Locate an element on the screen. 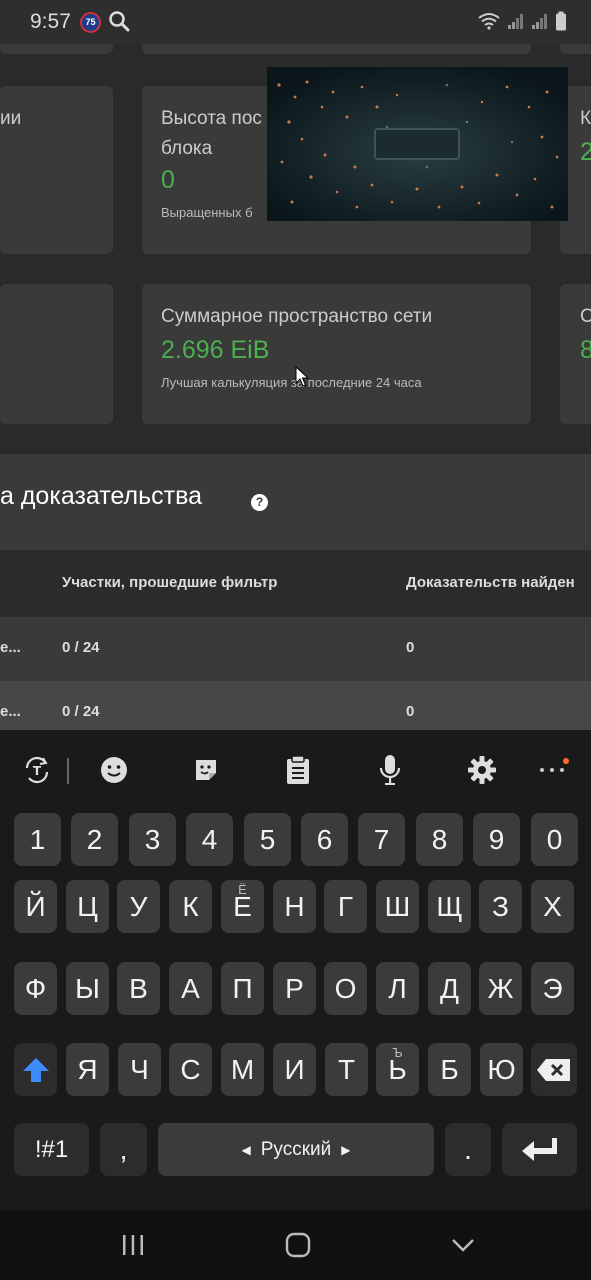  key-label: 6 is located at coordinates (324, 839).